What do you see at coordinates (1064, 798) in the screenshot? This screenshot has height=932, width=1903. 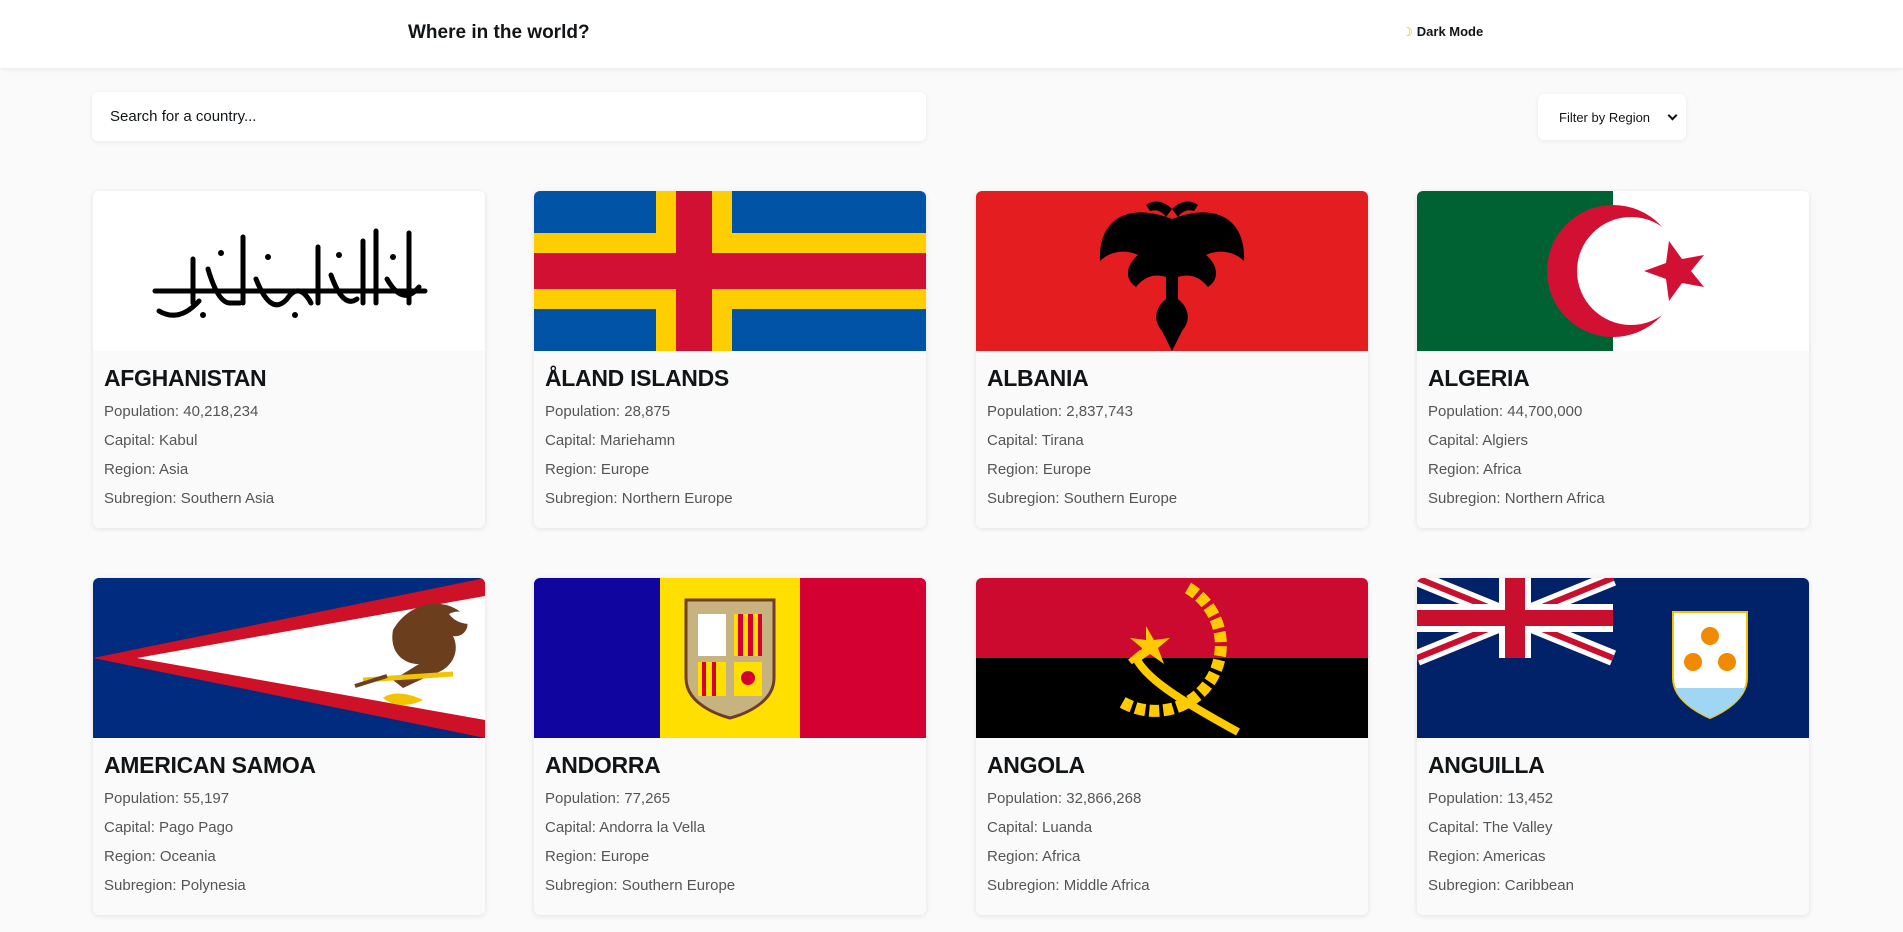 I see `population-stat: Population: 32,866,268` at bounding box center [1064, 798].